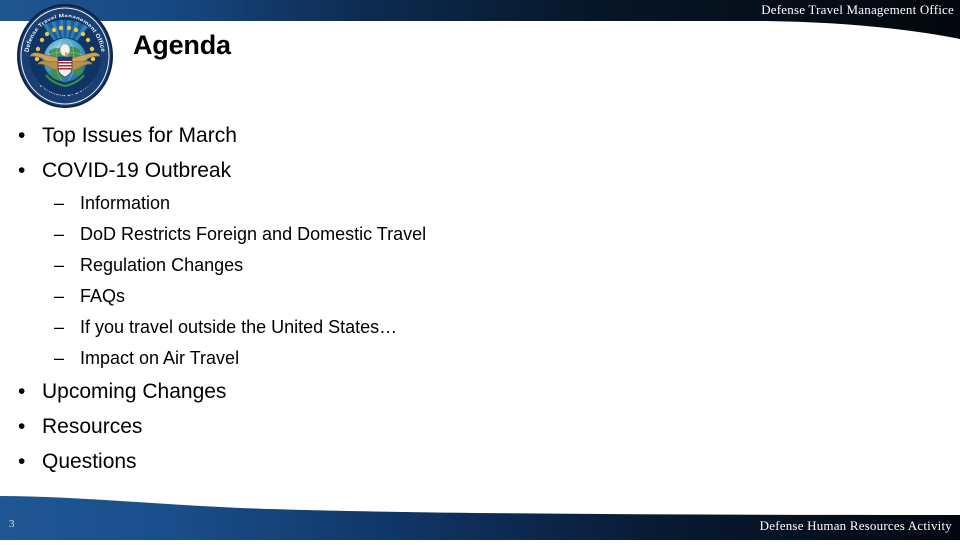 The height and width of the screenshot is (545, 960). What do you see at coordinates (450, 426) in the screenshot?
I see `agenda-bullet-level1: • Resources` at bounding box center [450, 426].